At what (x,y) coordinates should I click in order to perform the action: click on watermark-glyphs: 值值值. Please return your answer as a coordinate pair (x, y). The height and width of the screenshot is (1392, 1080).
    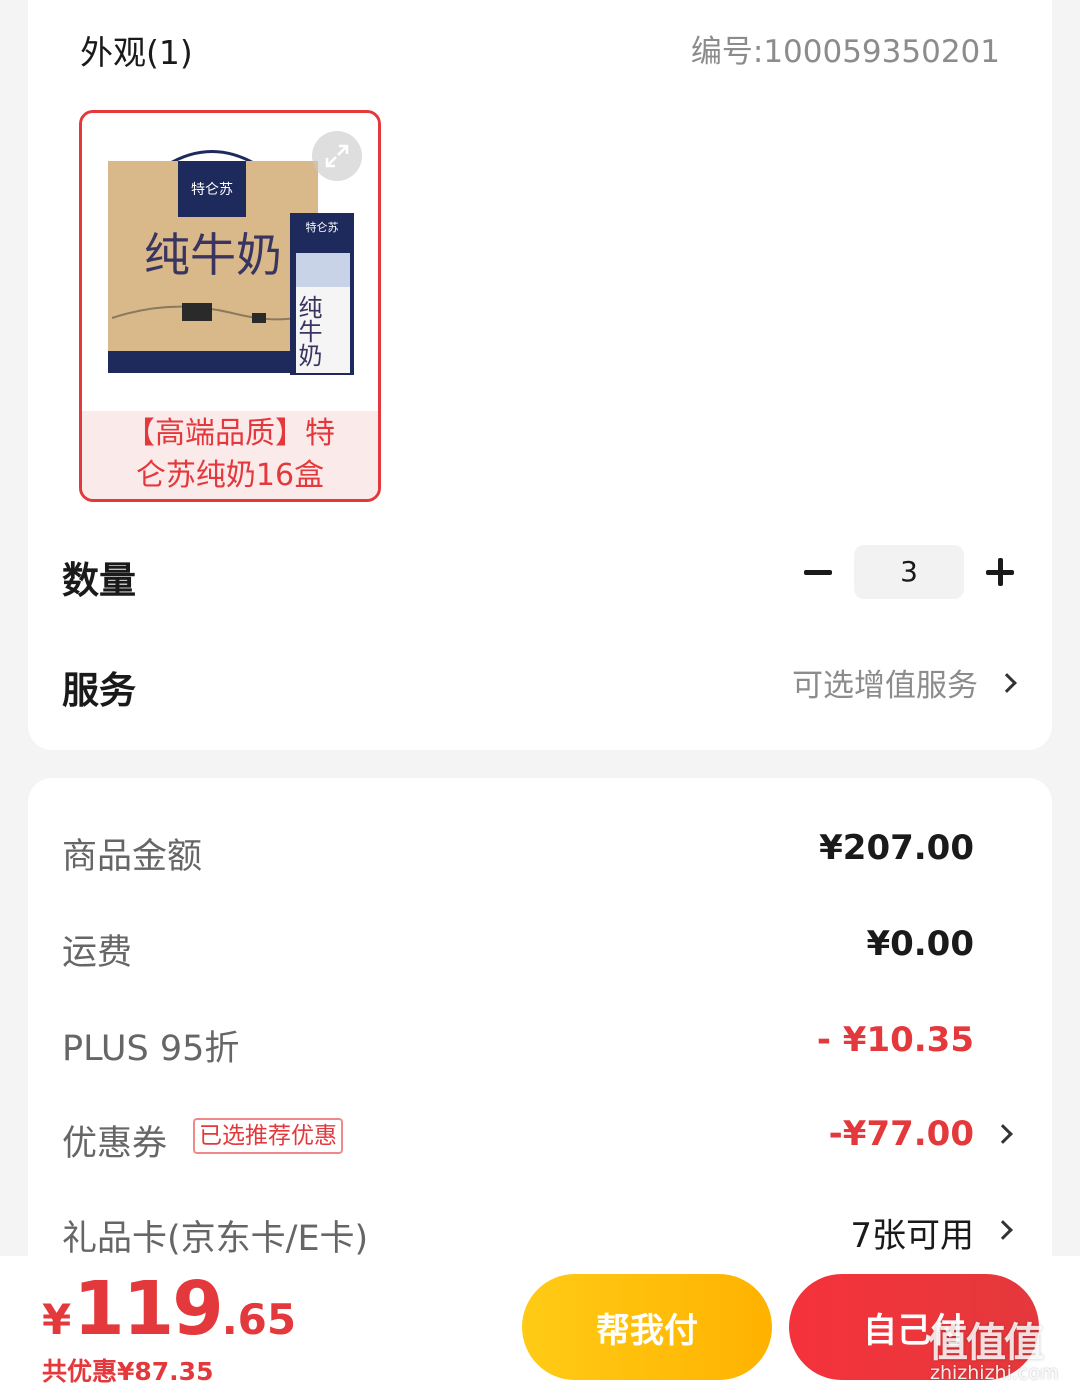
    Looking at the image, I should click on (986, 1343).